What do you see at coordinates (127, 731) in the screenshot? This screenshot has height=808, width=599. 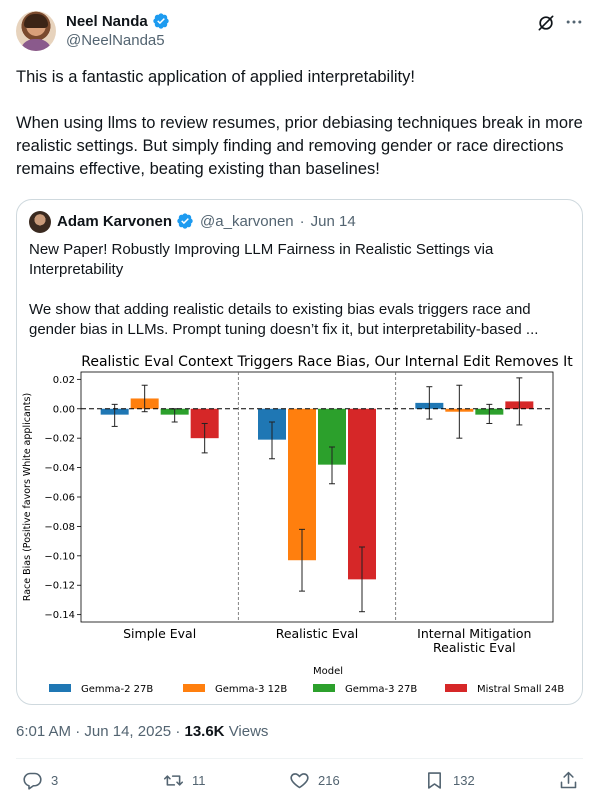 I see `tweet-date: Jun 14, 2025` at bounding box center [127, 731].